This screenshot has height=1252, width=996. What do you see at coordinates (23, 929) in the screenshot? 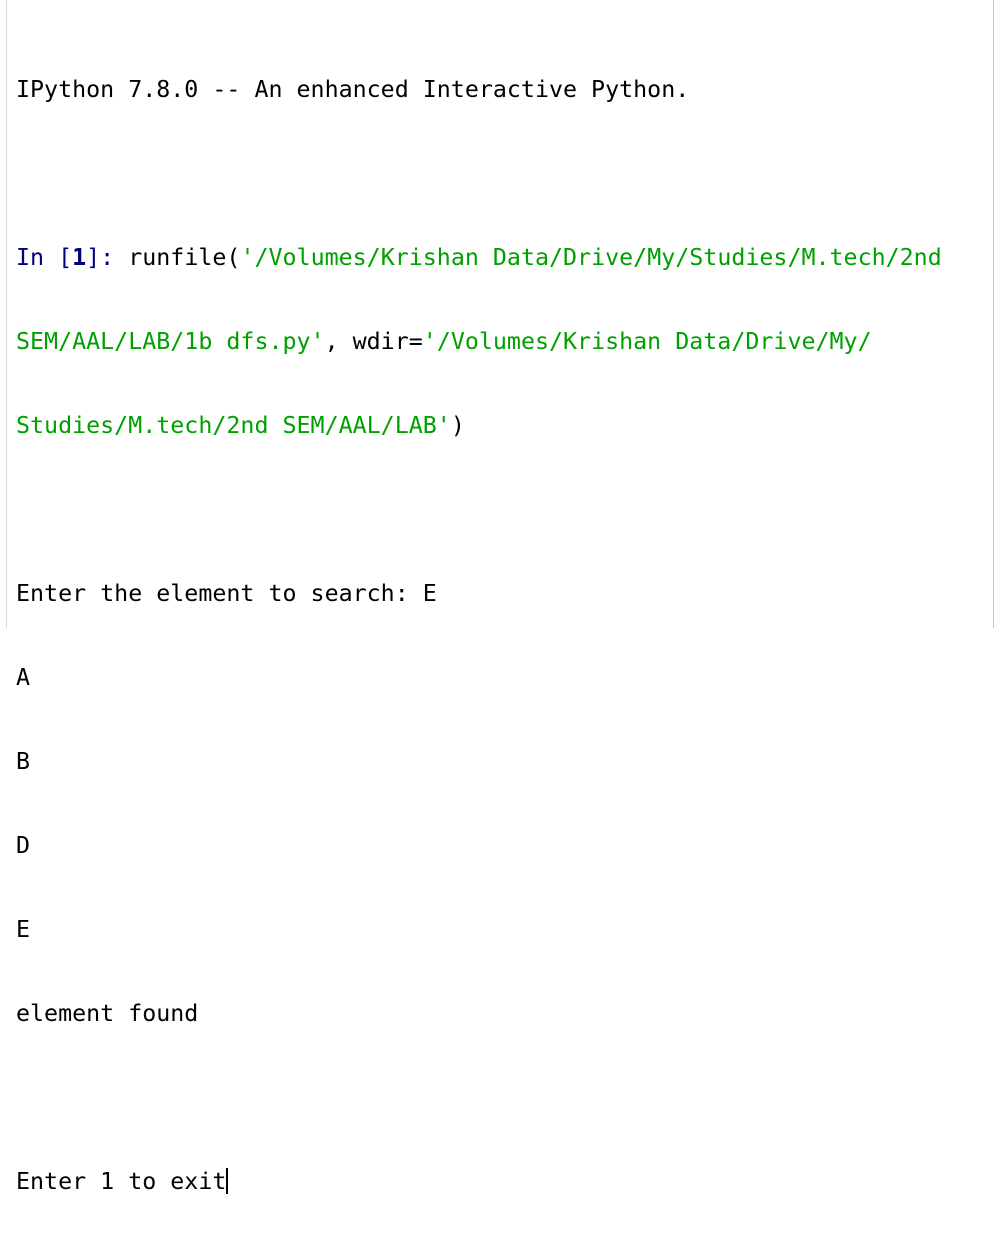
I see `output-line: E` at bounding box center [23, 929].